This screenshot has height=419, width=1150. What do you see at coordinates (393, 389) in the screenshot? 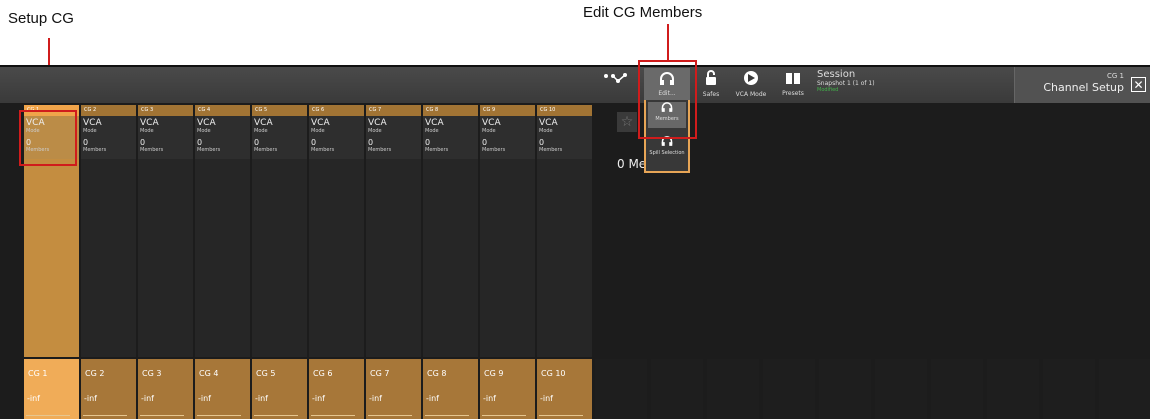
I see `strip-footer: CG 7 -inf` at bounding box center [393, 389].